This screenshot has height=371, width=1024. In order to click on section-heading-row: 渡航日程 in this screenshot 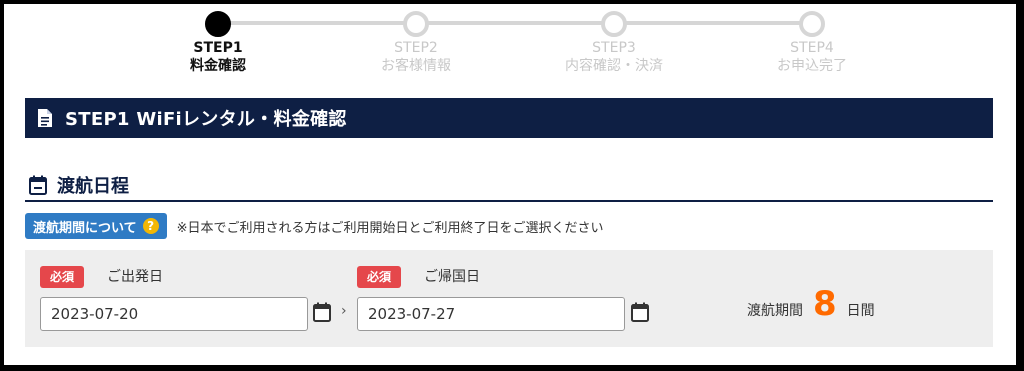, I will do `click(509, 186)`.